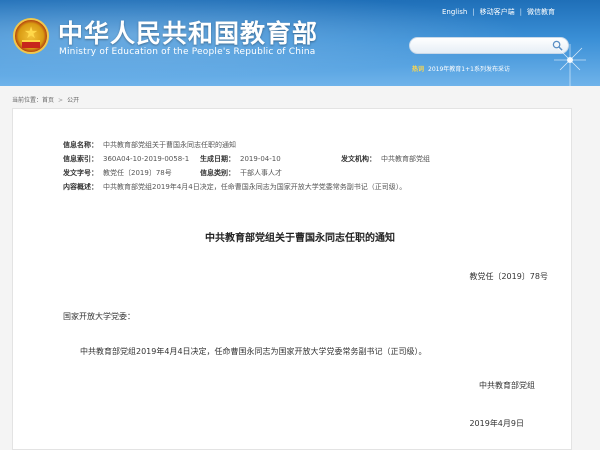 The image size is (600, 450). I want to click on meta-org-value: 中共教育部党组, so click(405, 159).